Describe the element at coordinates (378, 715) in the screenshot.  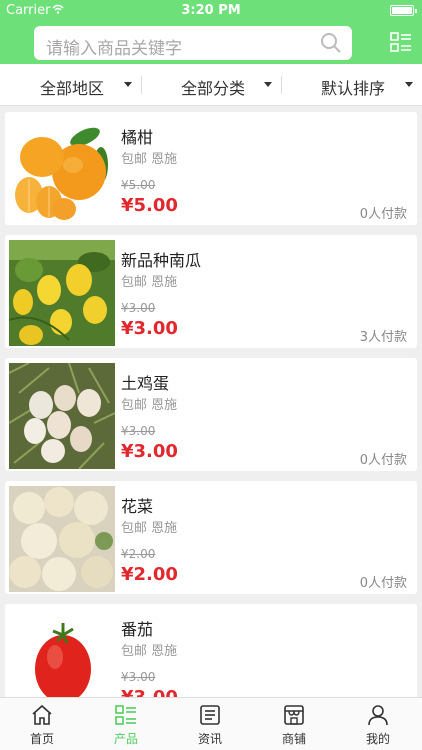
I see `user-icon` at that location.